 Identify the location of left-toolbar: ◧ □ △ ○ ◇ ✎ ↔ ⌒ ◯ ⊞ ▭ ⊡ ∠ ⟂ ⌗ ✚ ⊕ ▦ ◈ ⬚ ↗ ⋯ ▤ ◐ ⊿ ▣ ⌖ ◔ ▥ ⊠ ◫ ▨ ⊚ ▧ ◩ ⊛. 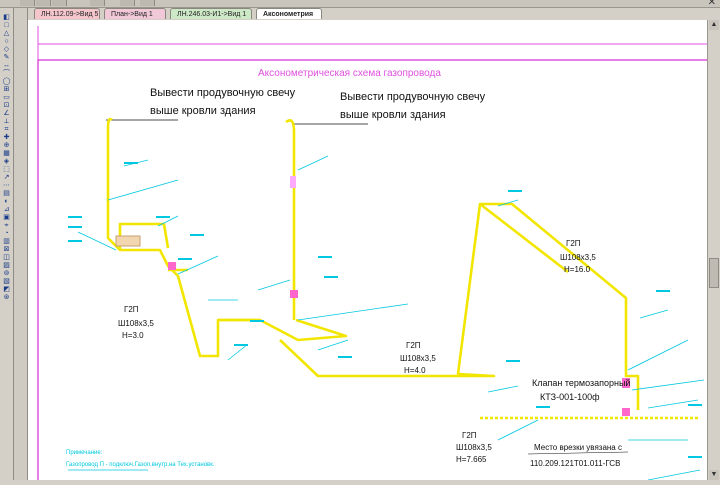
(7, 244).